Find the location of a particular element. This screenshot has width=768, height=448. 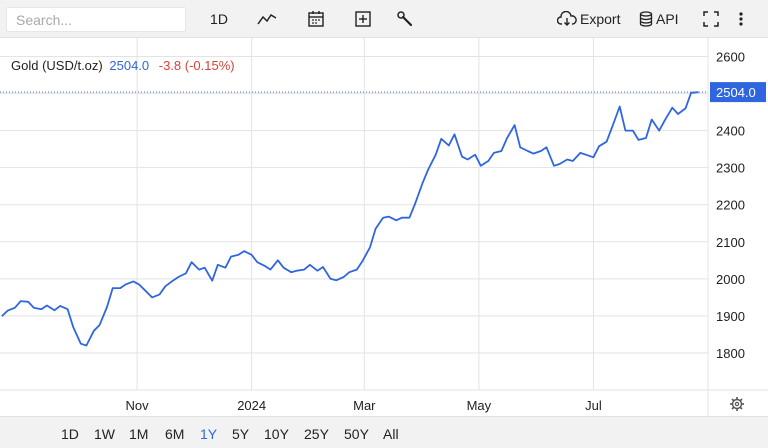

fullscreen-button is located at coordinates (711, 19).